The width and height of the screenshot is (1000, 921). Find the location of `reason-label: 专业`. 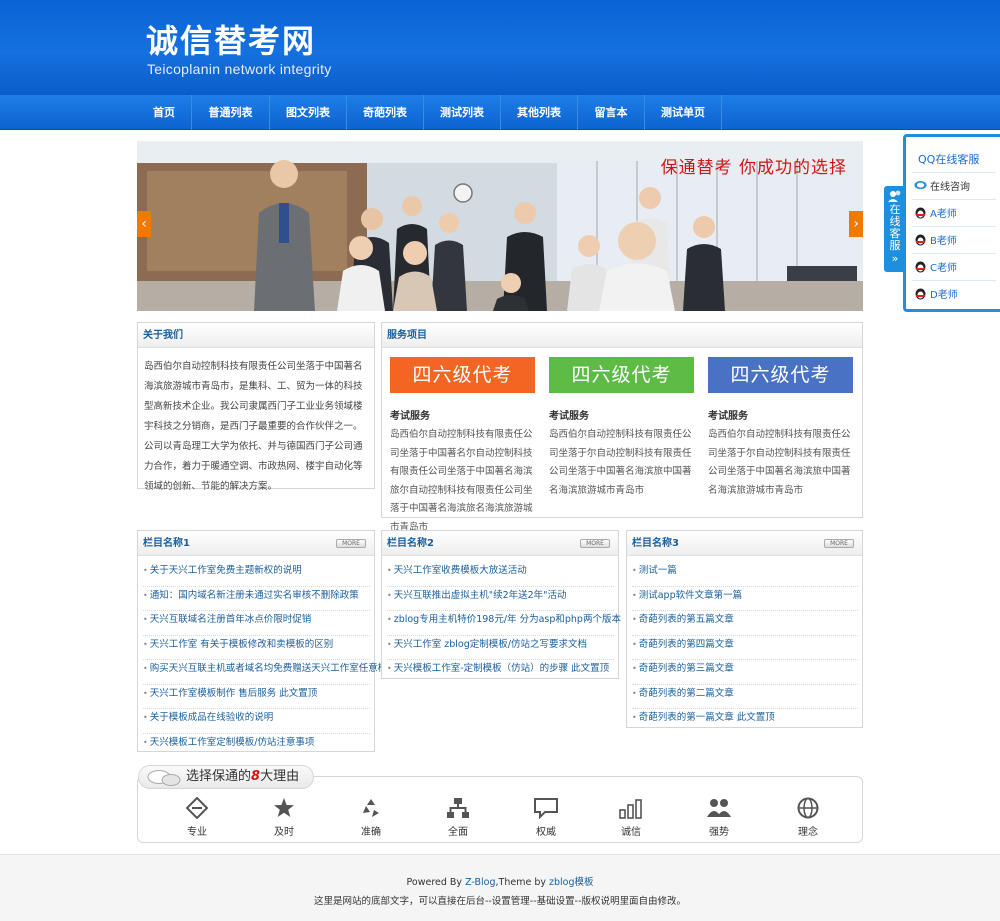

reason-label: 专业 is located at coordinates (197, 832).